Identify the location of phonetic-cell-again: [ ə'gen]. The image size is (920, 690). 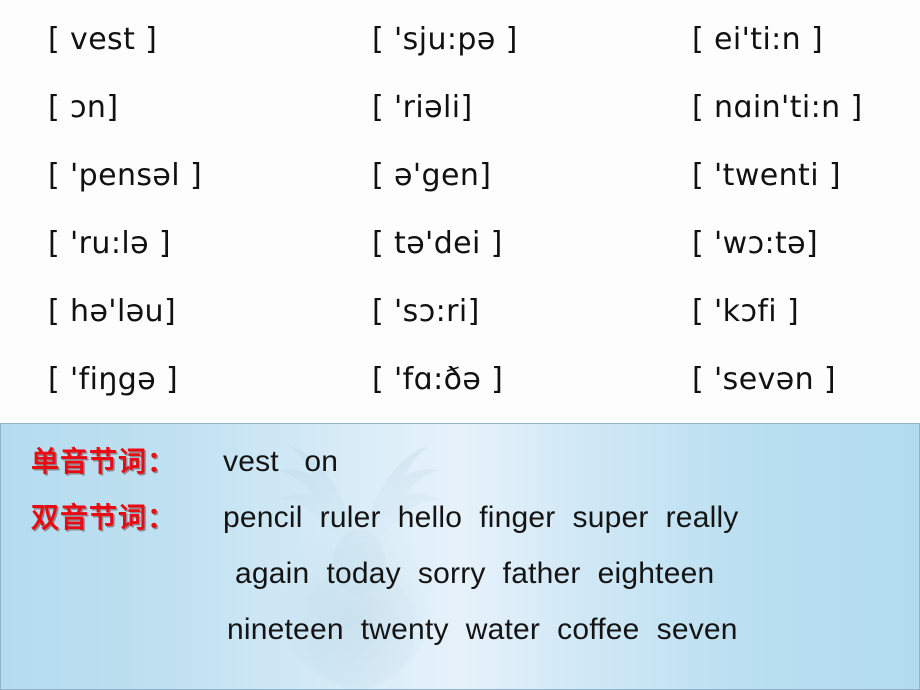
(432, 175).